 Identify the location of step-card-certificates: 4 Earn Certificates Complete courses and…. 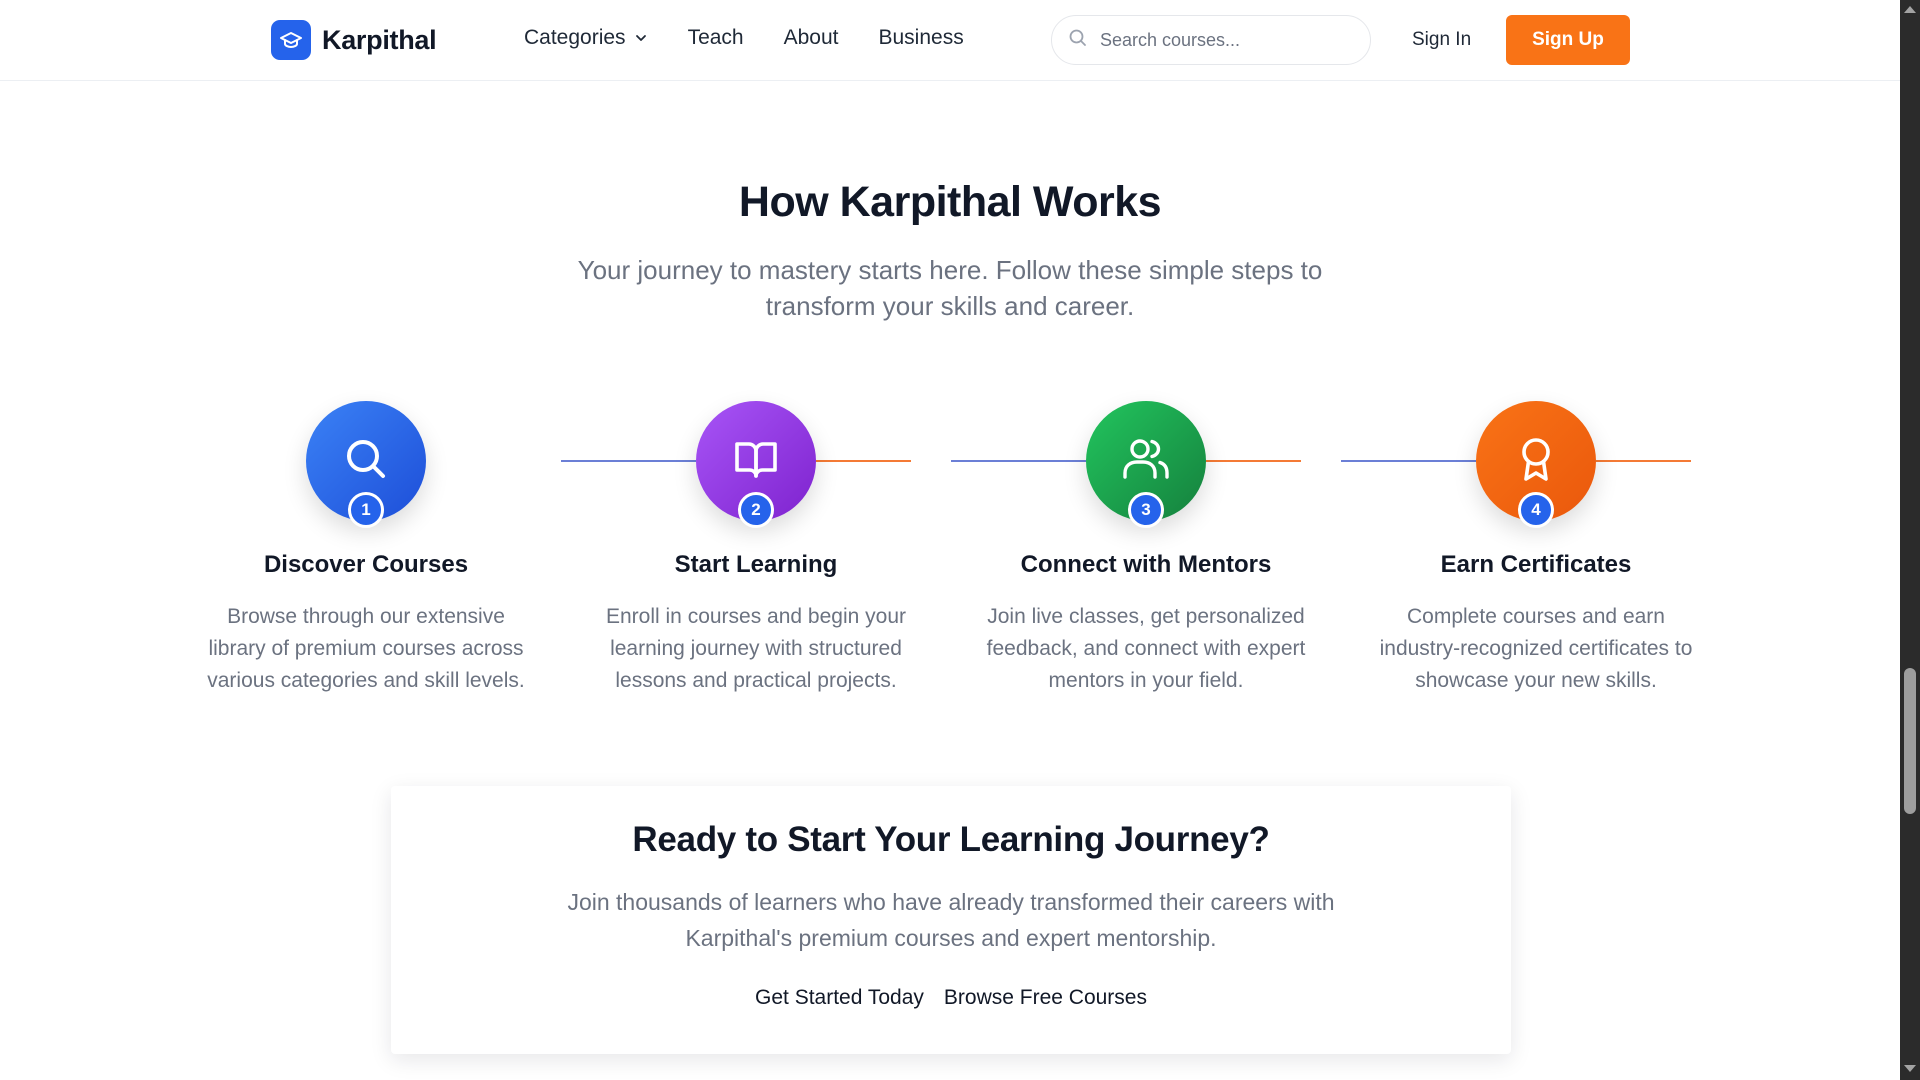
(1536, 549).